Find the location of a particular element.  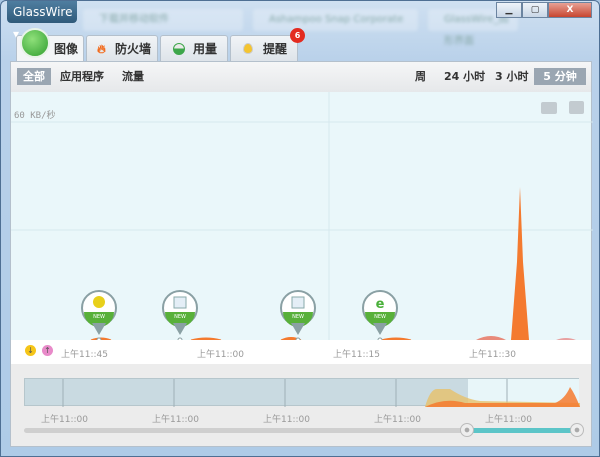

fire-icon: 🔥︎ is located at coordinates (101, 49).